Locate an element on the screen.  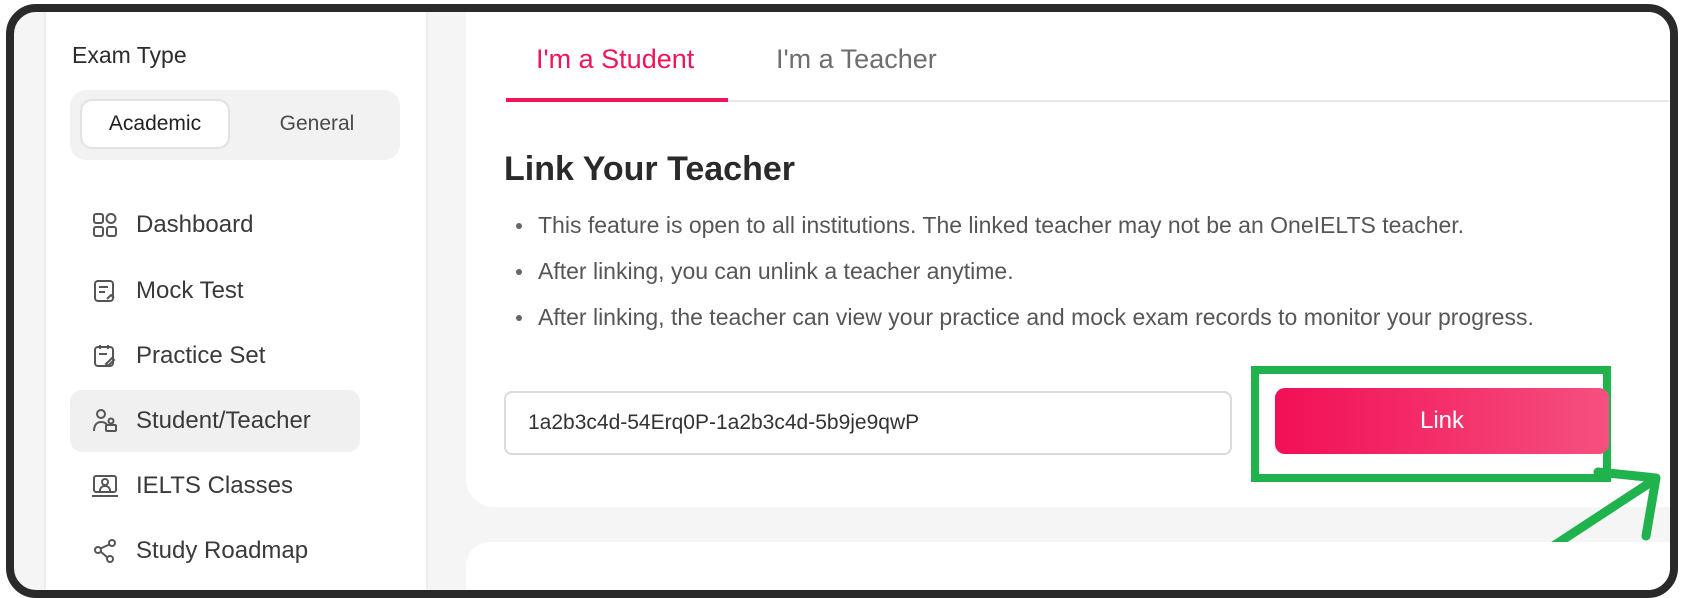
sidebar-item-study-roadmap: Study Roadmap is located at coordinates (215, 551).